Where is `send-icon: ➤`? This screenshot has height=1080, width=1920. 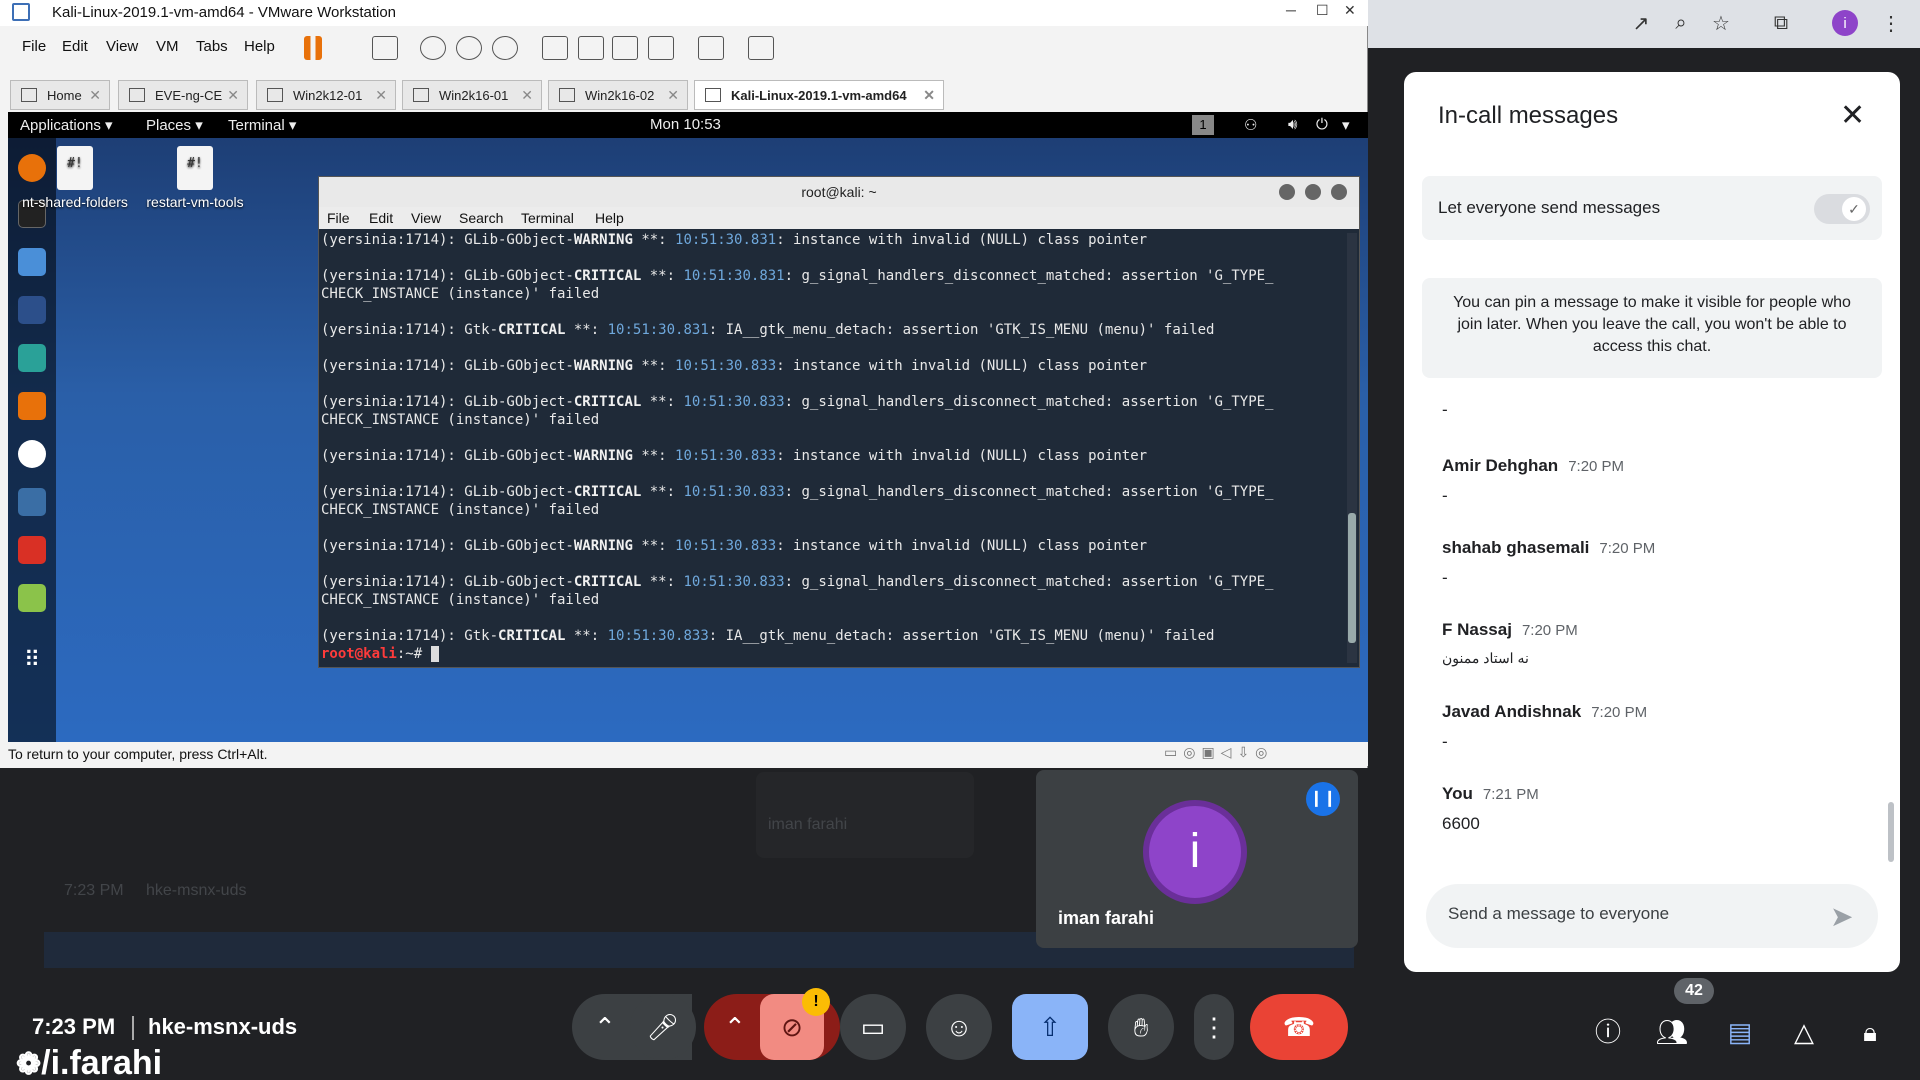 send-icon: ➤ is located at coordinates (1841, 916).